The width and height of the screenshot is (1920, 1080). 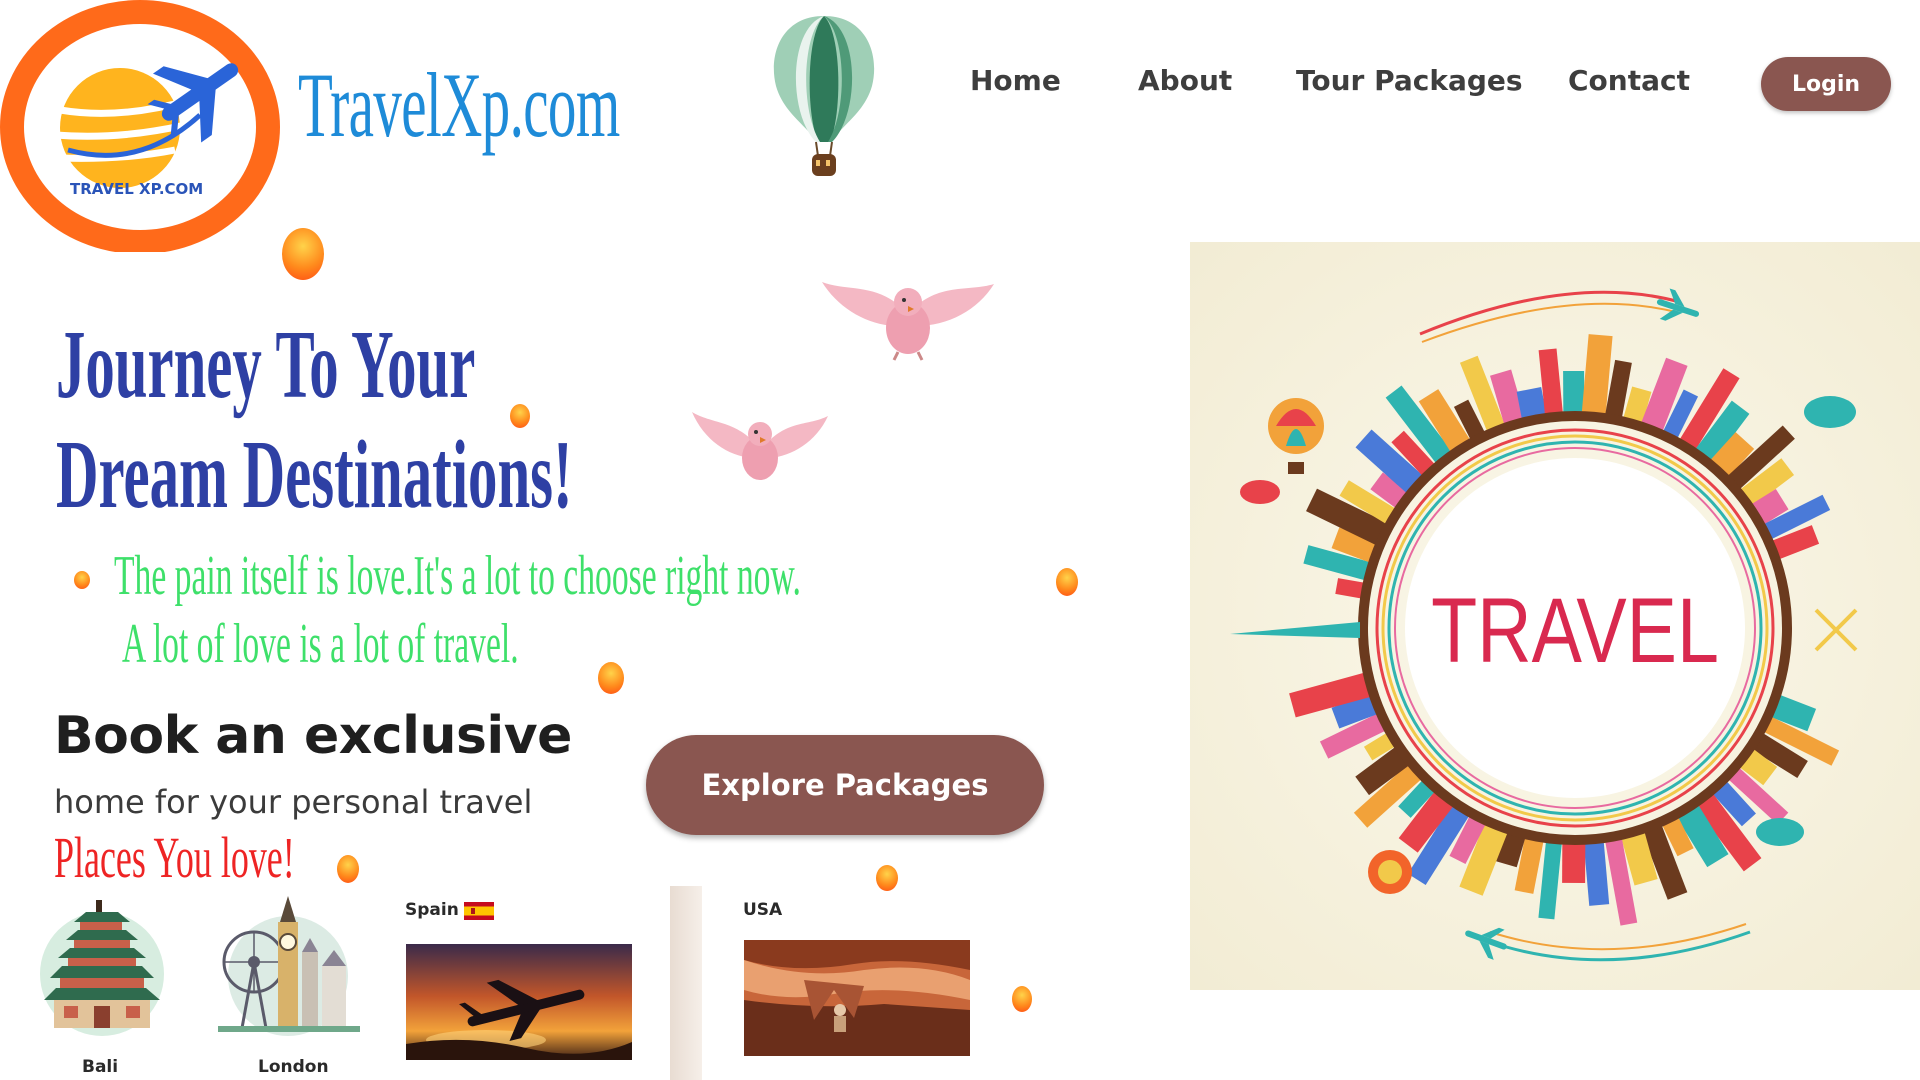 What do you see at coordinates (1185, 80) in the screenshot?
I see `nav-about: About` at bounding box center [1185, 80].